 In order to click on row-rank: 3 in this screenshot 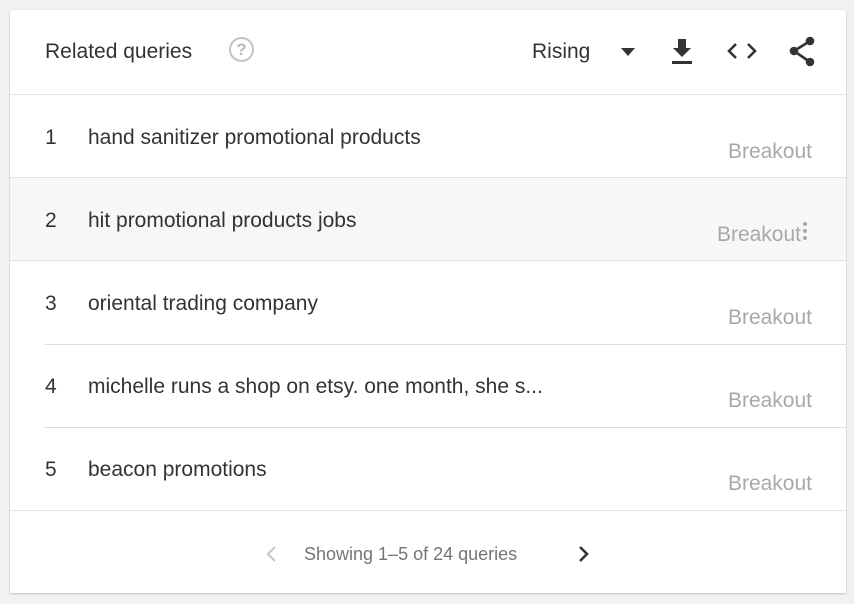, I will do `click(51, 303)`.